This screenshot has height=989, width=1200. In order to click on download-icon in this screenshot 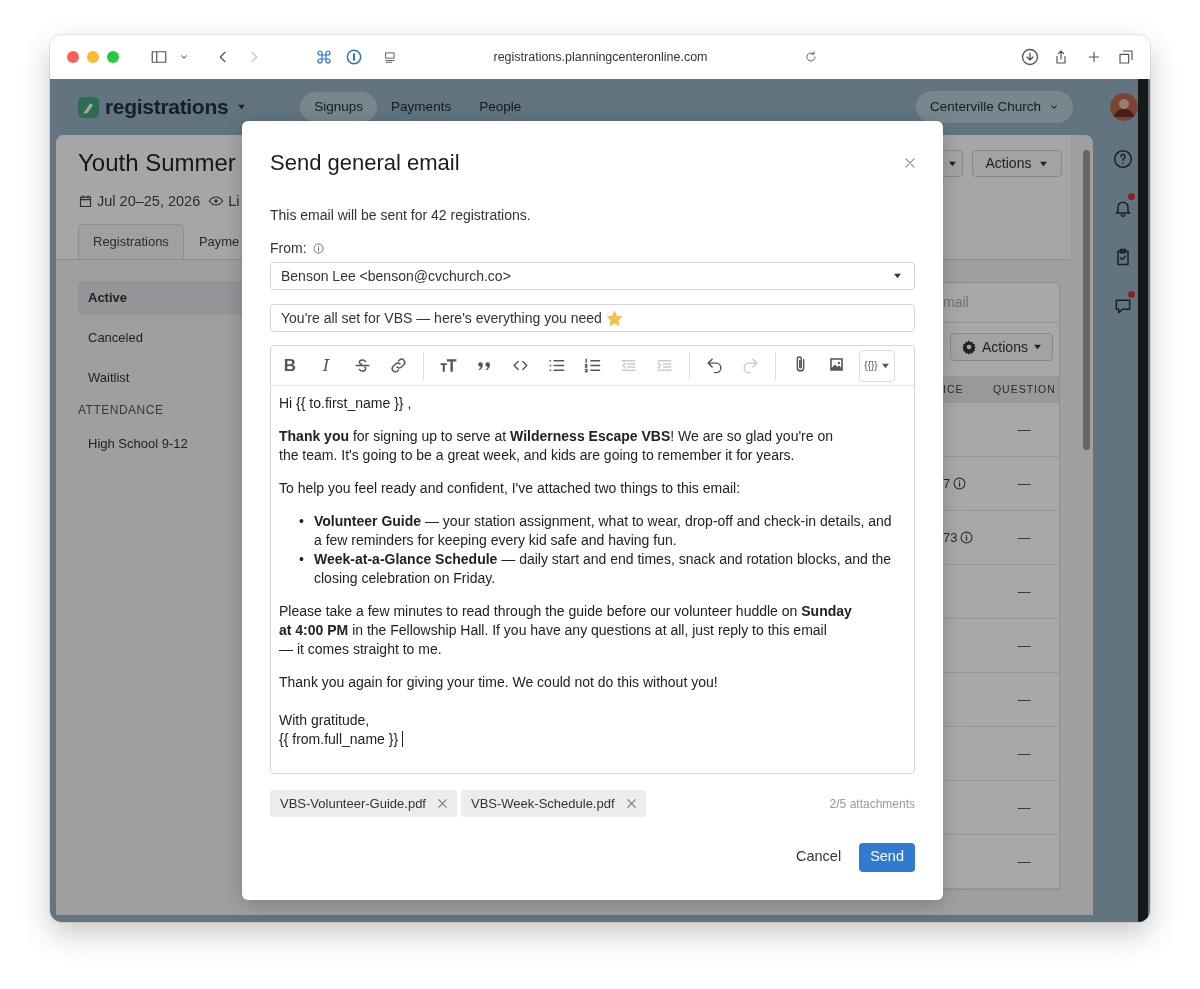, I will do `click(1030, 57)`.